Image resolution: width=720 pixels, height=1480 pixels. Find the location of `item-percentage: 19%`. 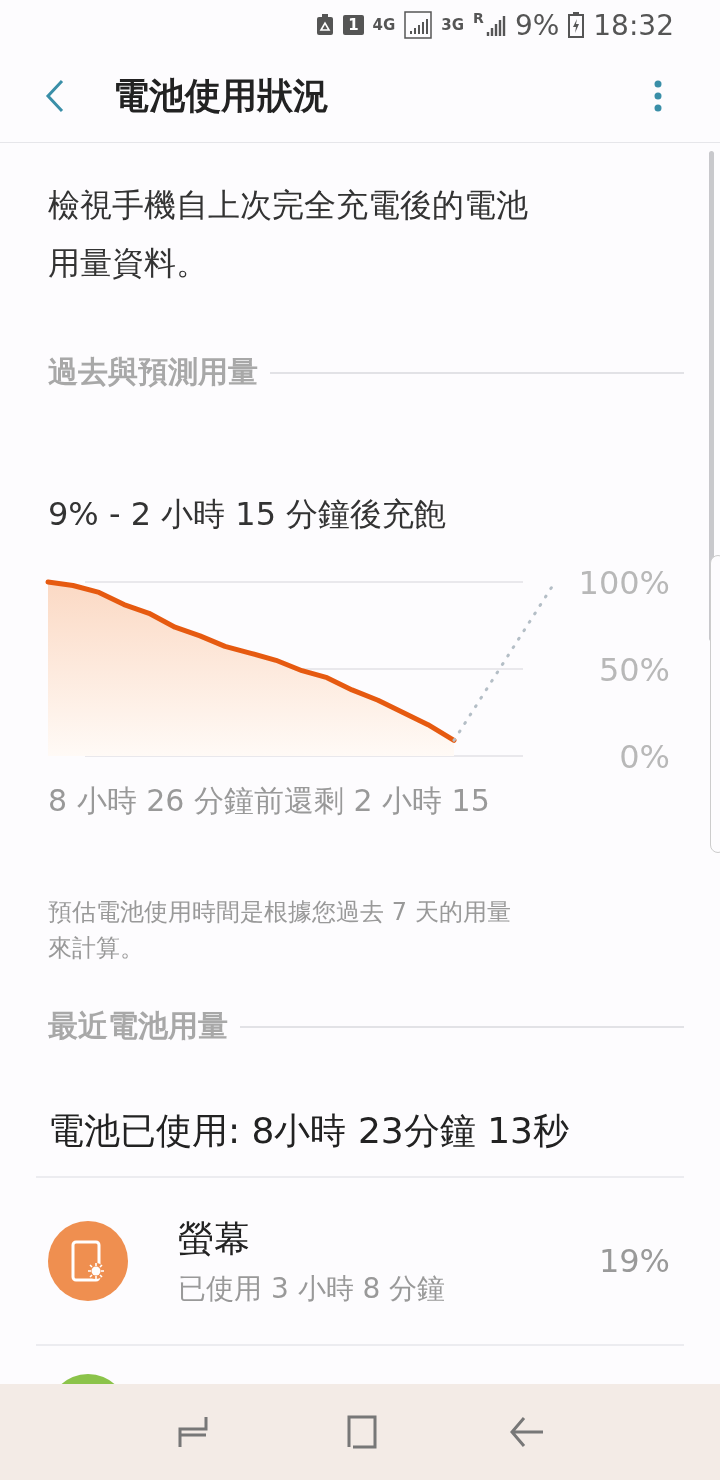

item-percentage: 19% is located at coordinates (634, 1261).